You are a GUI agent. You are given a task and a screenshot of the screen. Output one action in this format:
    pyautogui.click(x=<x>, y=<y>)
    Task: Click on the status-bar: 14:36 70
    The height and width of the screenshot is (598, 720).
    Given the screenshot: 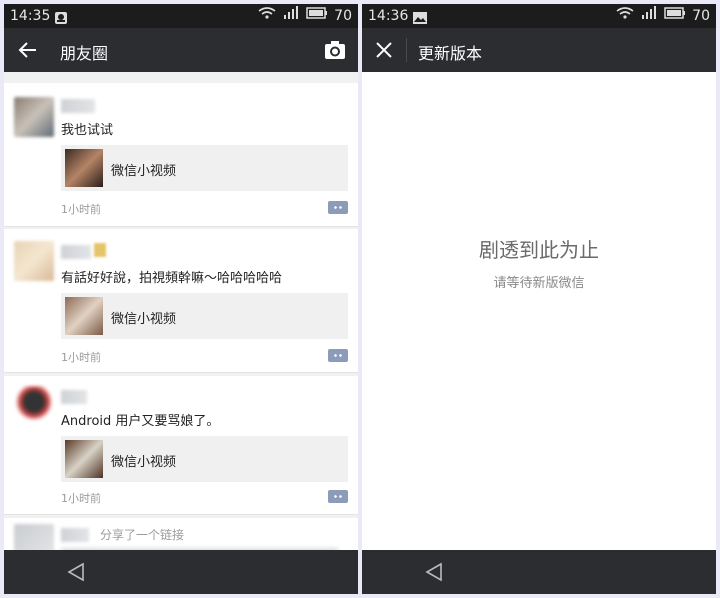 What is the action you would take?
    pyautogui.click(x=539, y=16)
    